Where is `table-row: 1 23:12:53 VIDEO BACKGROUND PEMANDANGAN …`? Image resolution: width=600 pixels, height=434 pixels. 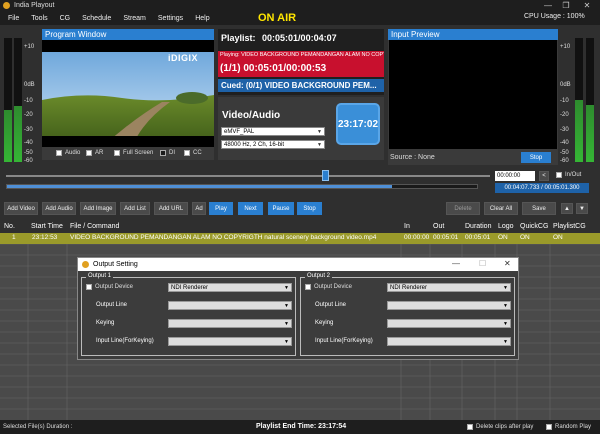
table-row: 1 23:12:53 VIDEO BACKGROUND PEMANDANGAN … is located at coordinates (300, 238).